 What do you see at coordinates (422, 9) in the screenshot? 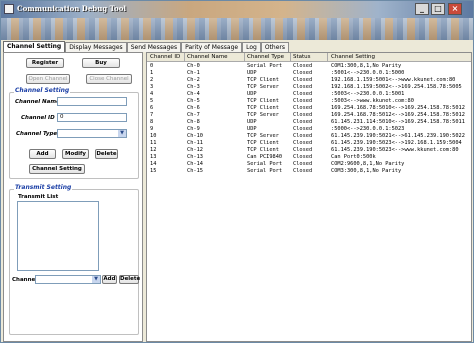
I see `minimize-button: _` at bounding box center [422, 9].